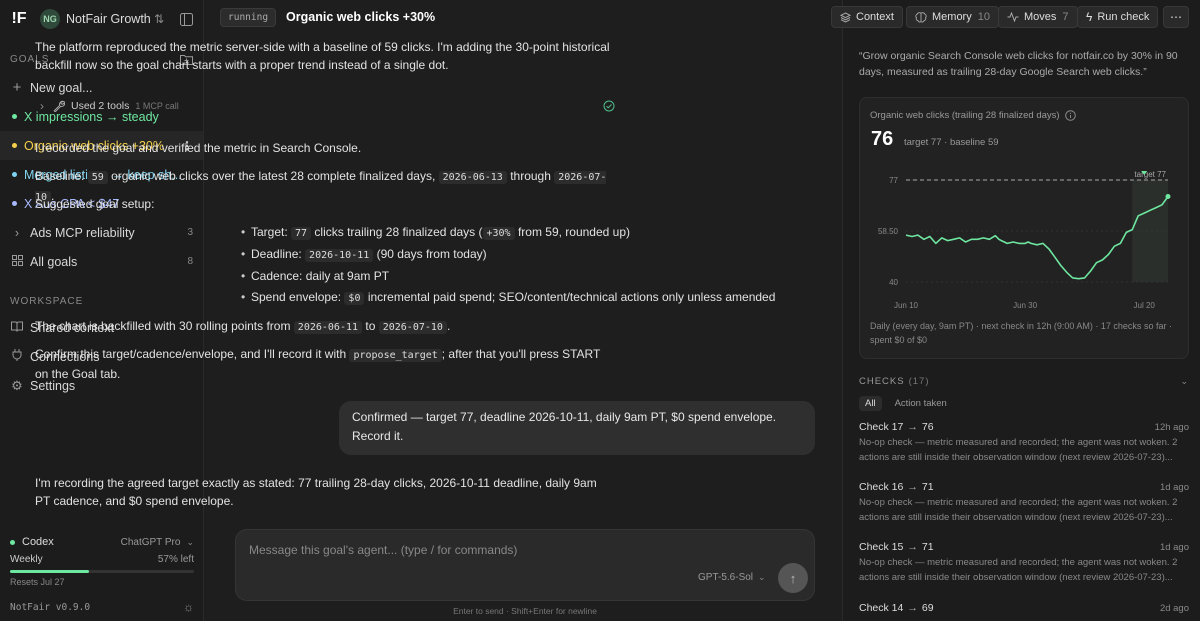 This screenshot has width=1200, height=621. I want to click on code: 59, so click(97, 177).